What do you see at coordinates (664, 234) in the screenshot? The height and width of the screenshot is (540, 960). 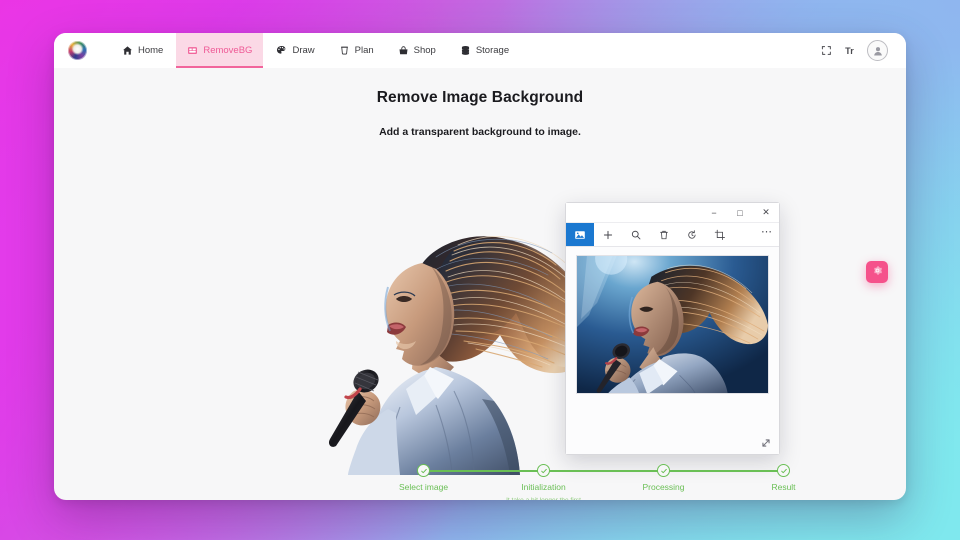 I see `trash-icon` at bounding box center [664, 234].